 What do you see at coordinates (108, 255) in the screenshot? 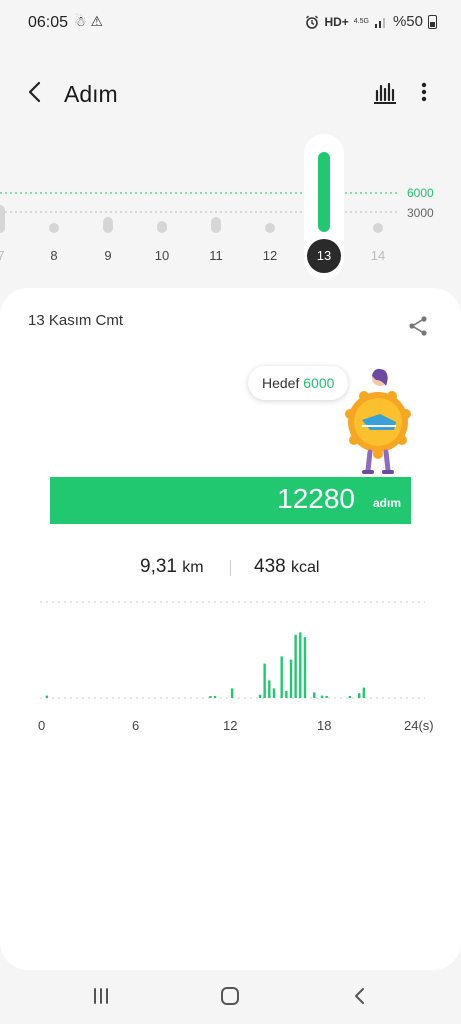
I see `day-label: 9` at bounding box center [108, 255].